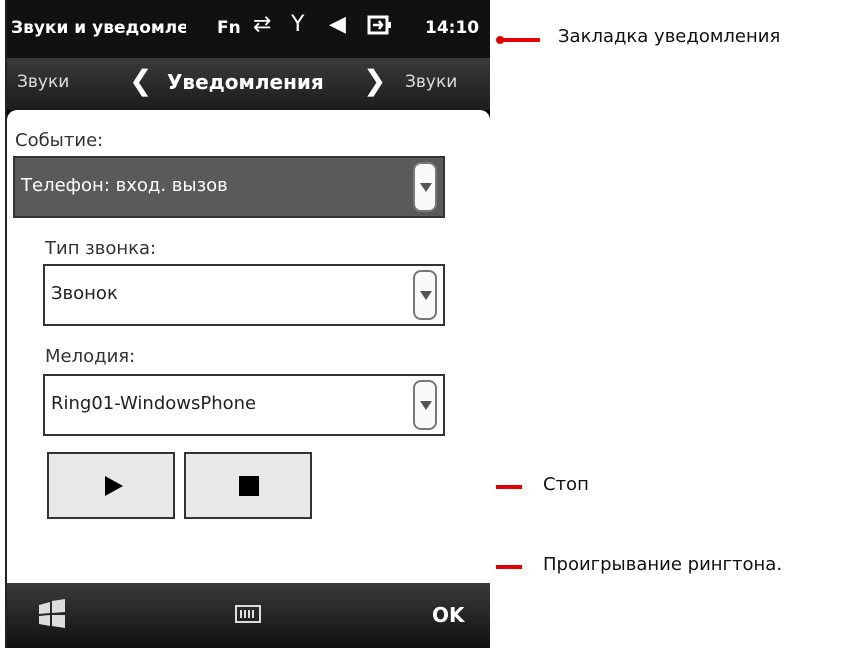  I want to click on annotation-line-play, so click(509, 567).